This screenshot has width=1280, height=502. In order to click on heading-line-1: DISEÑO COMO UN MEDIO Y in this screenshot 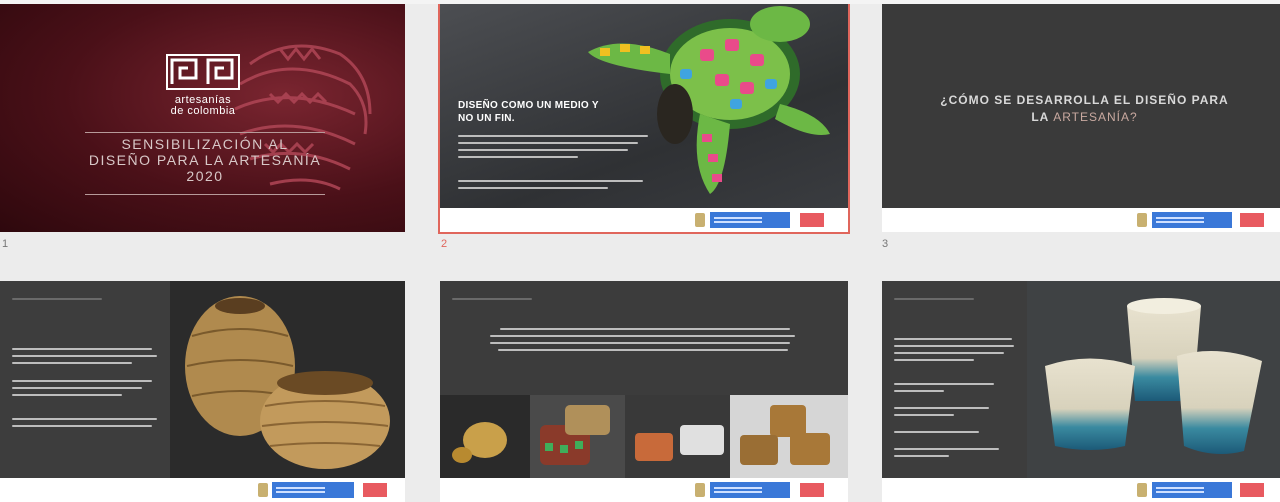, I will do `click(528, 105)`.